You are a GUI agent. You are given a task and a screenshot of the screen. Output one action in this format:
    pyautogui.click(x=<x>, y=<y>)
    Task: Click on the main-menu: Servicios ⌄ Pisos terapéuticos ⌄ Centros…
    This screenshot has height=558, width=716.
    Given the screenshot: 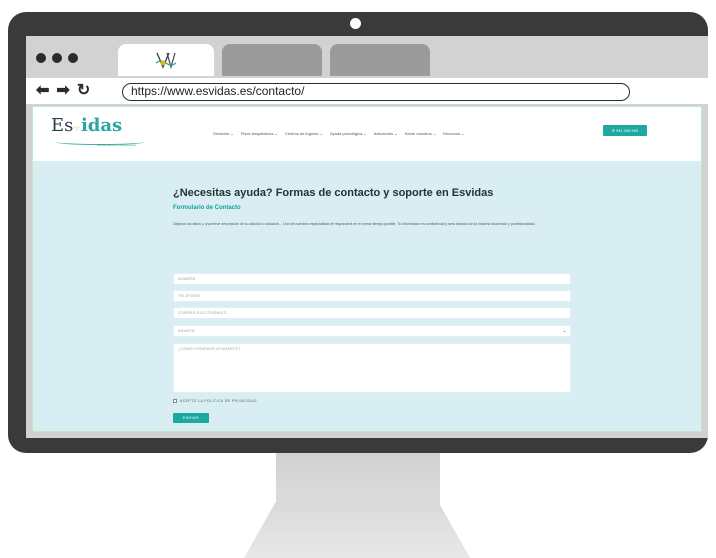 What is the action you would take?
    pyautogui.click(x=339, y=133)
    